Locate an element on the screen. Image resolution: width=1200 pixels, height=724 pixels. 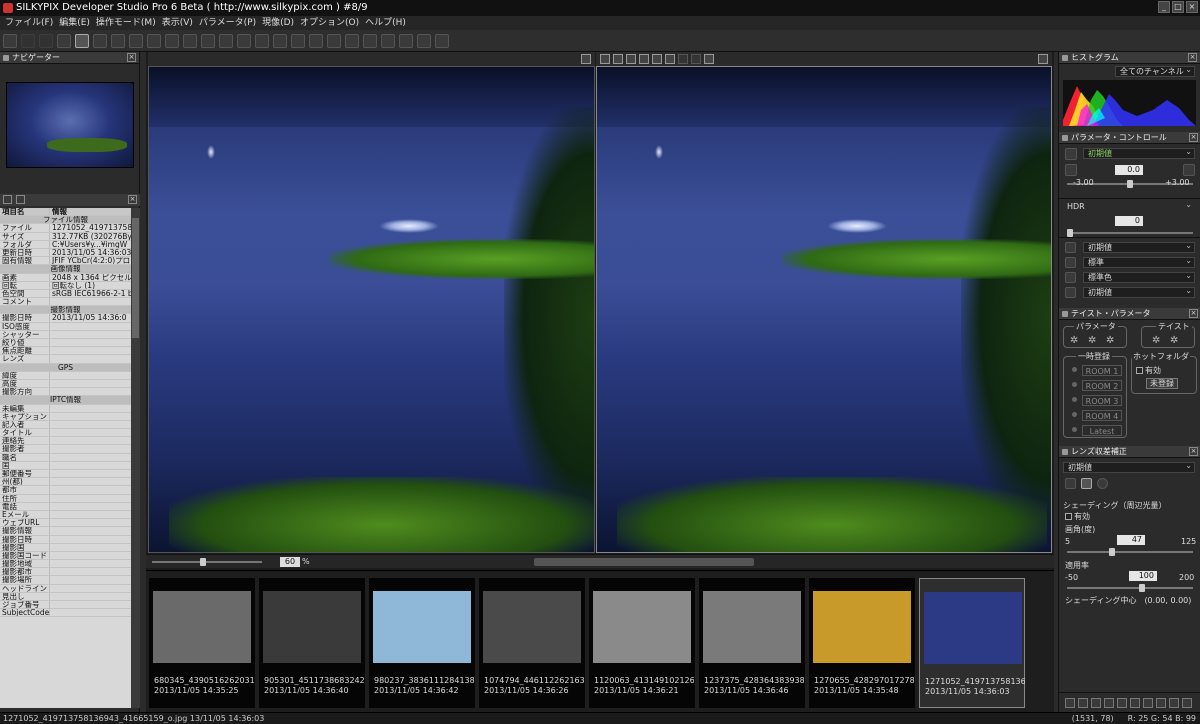
lens-tab-1-icon is located at coordinates (1070, 483).